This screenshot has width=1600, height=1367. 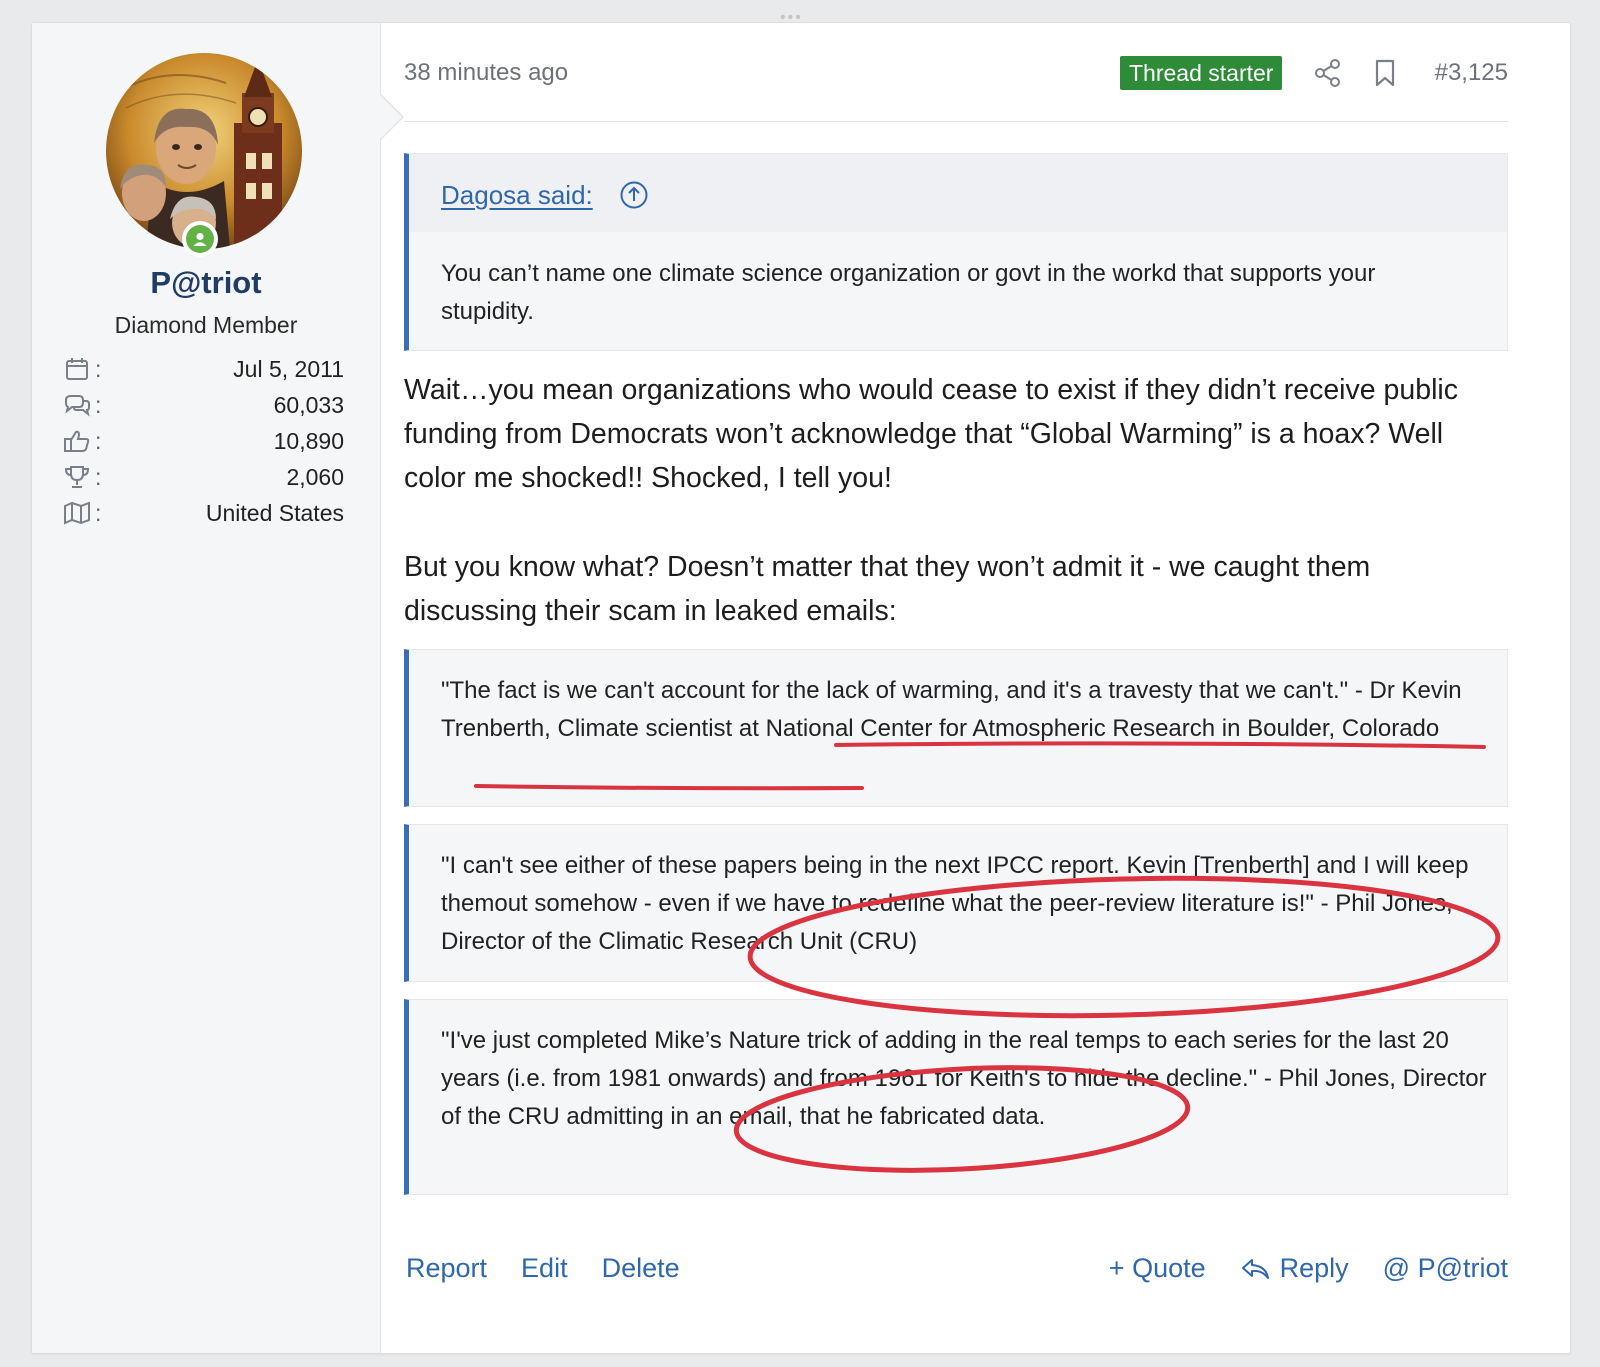 I want to click on bookmark-icon, so click(x=1385, y=73).